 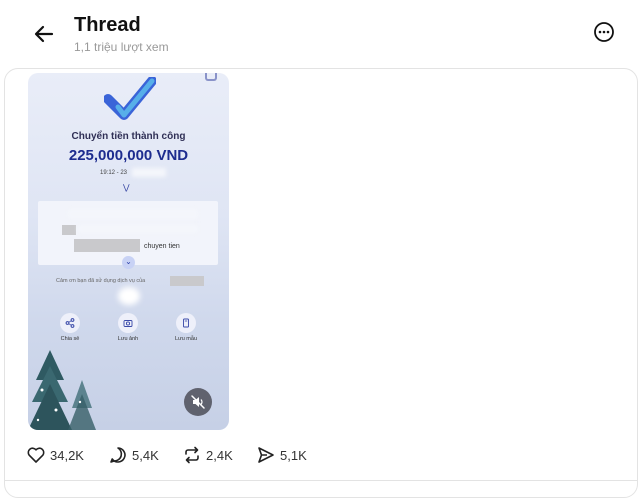 I want to click on page-header: Thread 1,1 triệu lượt xem, so click(x=320, y=33).